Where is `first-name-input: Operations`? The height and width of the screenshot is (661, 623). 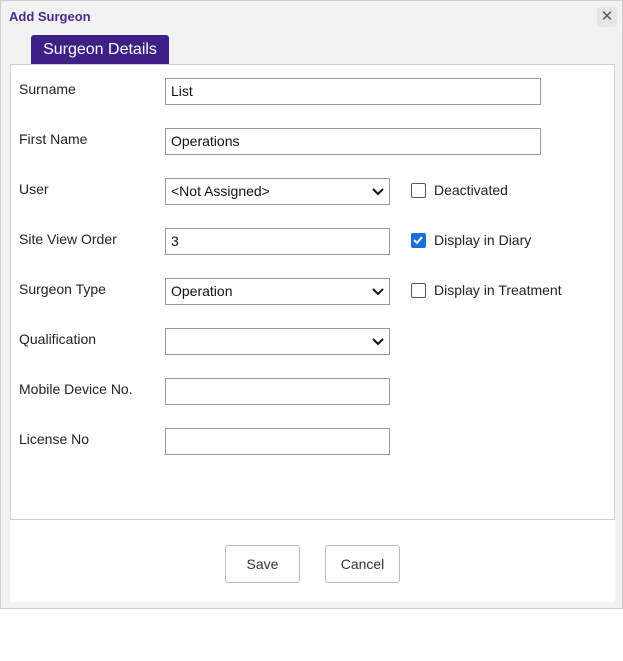 first-name-input: Operations is located at coordinates (353, 141).